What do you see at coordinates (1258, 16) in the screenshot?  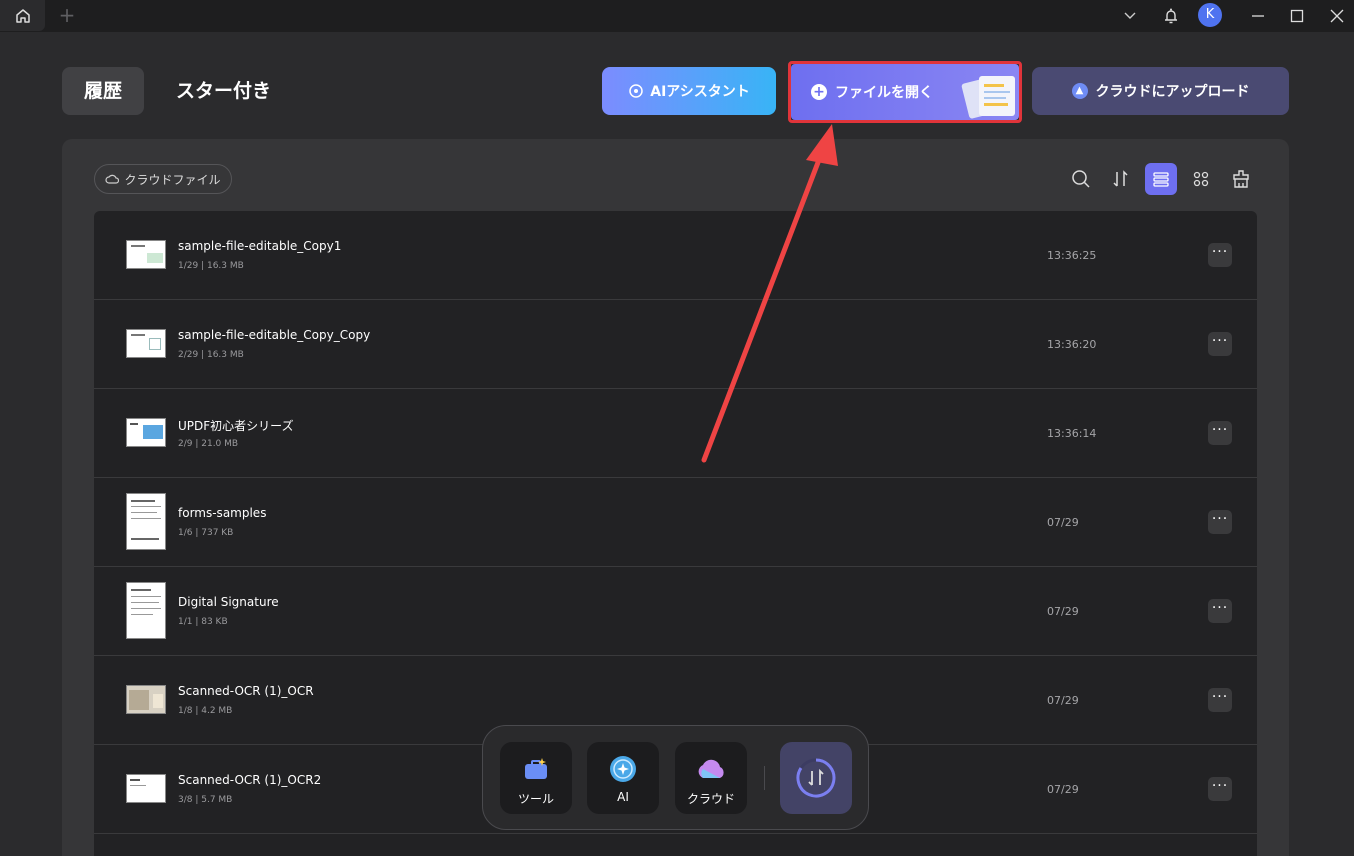 I see `minimize-icon` at bounding box center [1258, 16].